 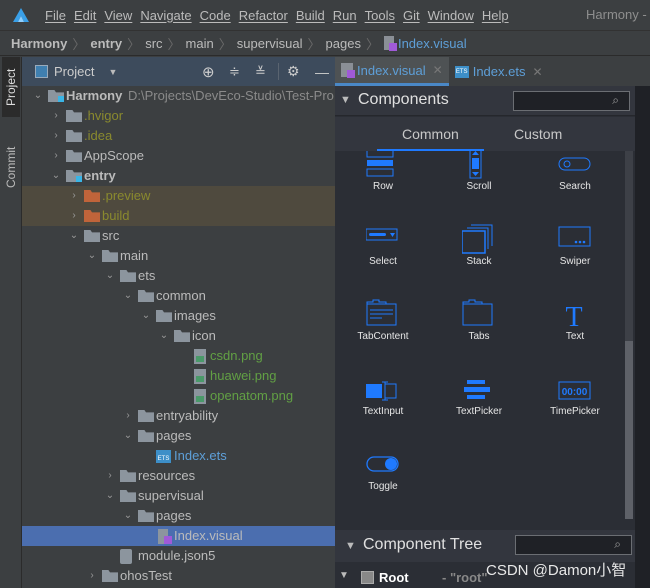 What do you see at coordinates (380, 15) in the screenshot?
I see `menu-tools: Tools` at bounding box center [380, 15].